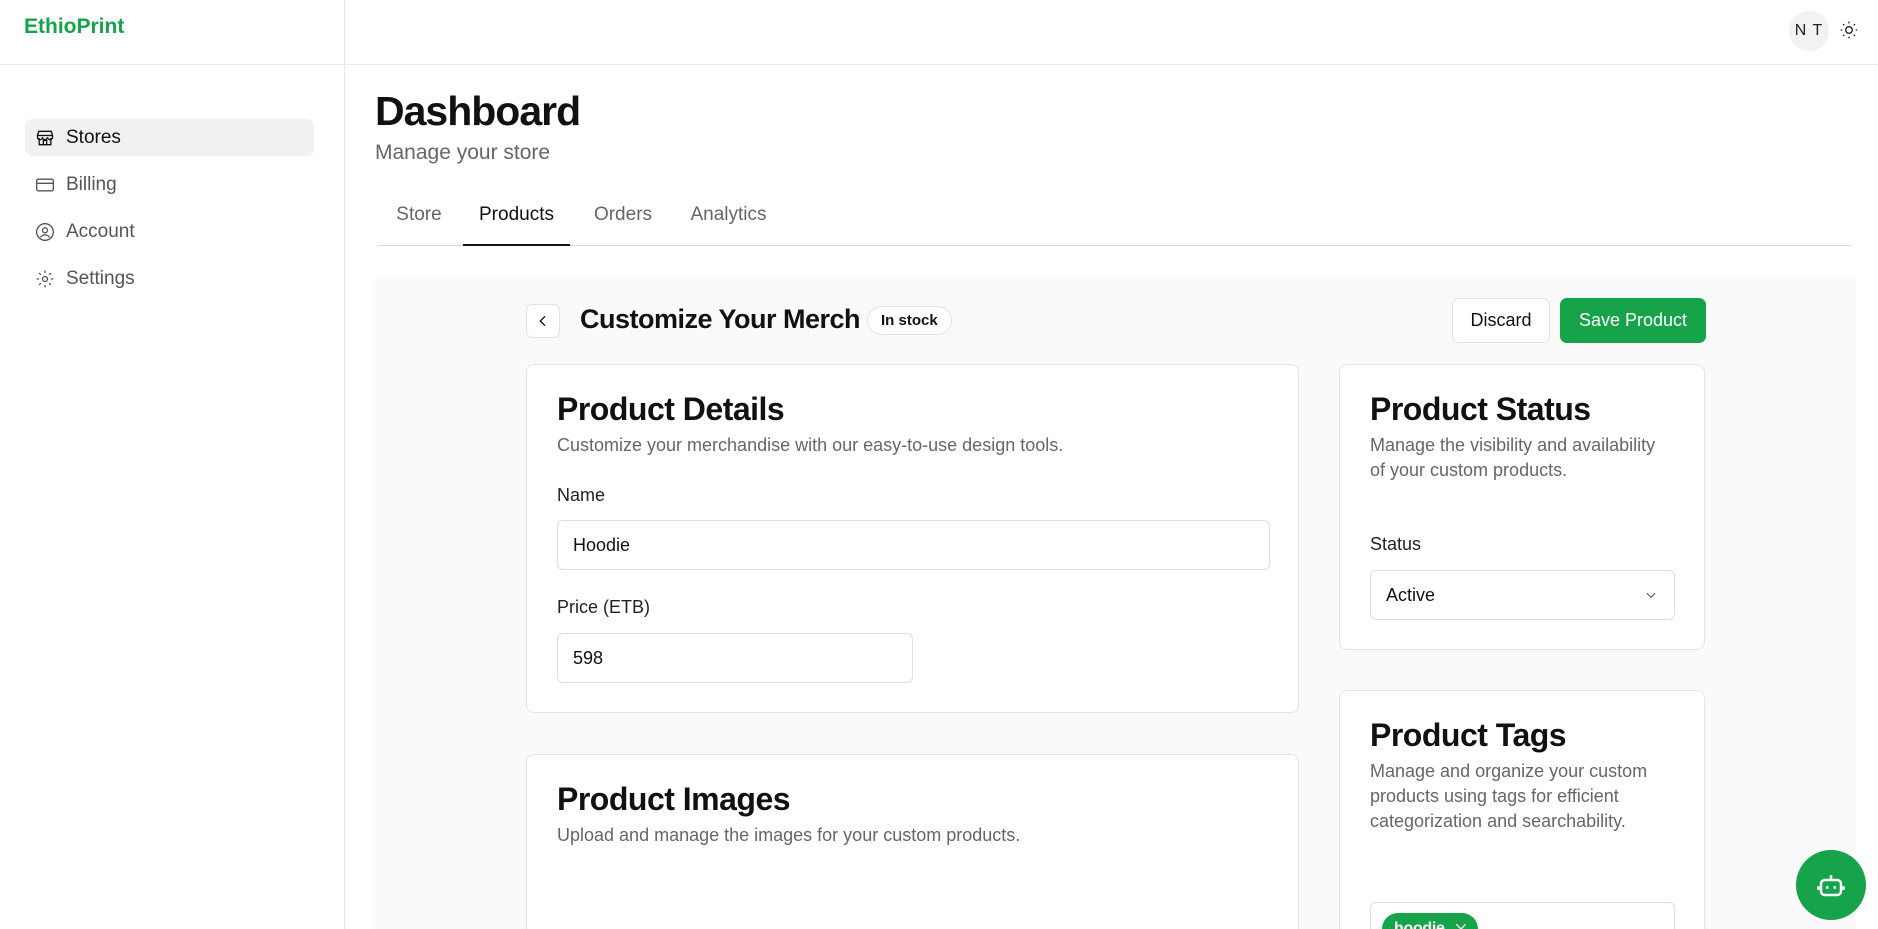 Image resolution: width=1878 pixels, height=929 pixels. What do you see at coordinates (1522, 595) in the screenshot?
I see `status-select: Active` at bounding box center [1522, 595].